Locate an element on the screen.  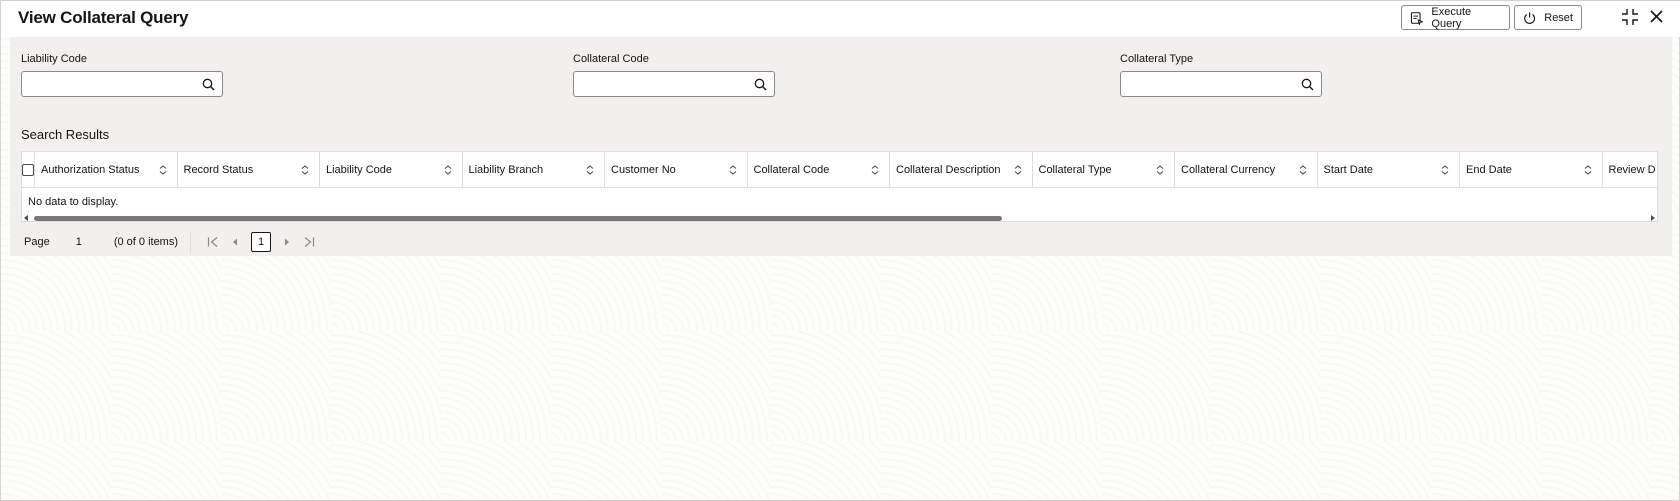
column-header-label: Liability Branch is located at coordinates (506, 170).